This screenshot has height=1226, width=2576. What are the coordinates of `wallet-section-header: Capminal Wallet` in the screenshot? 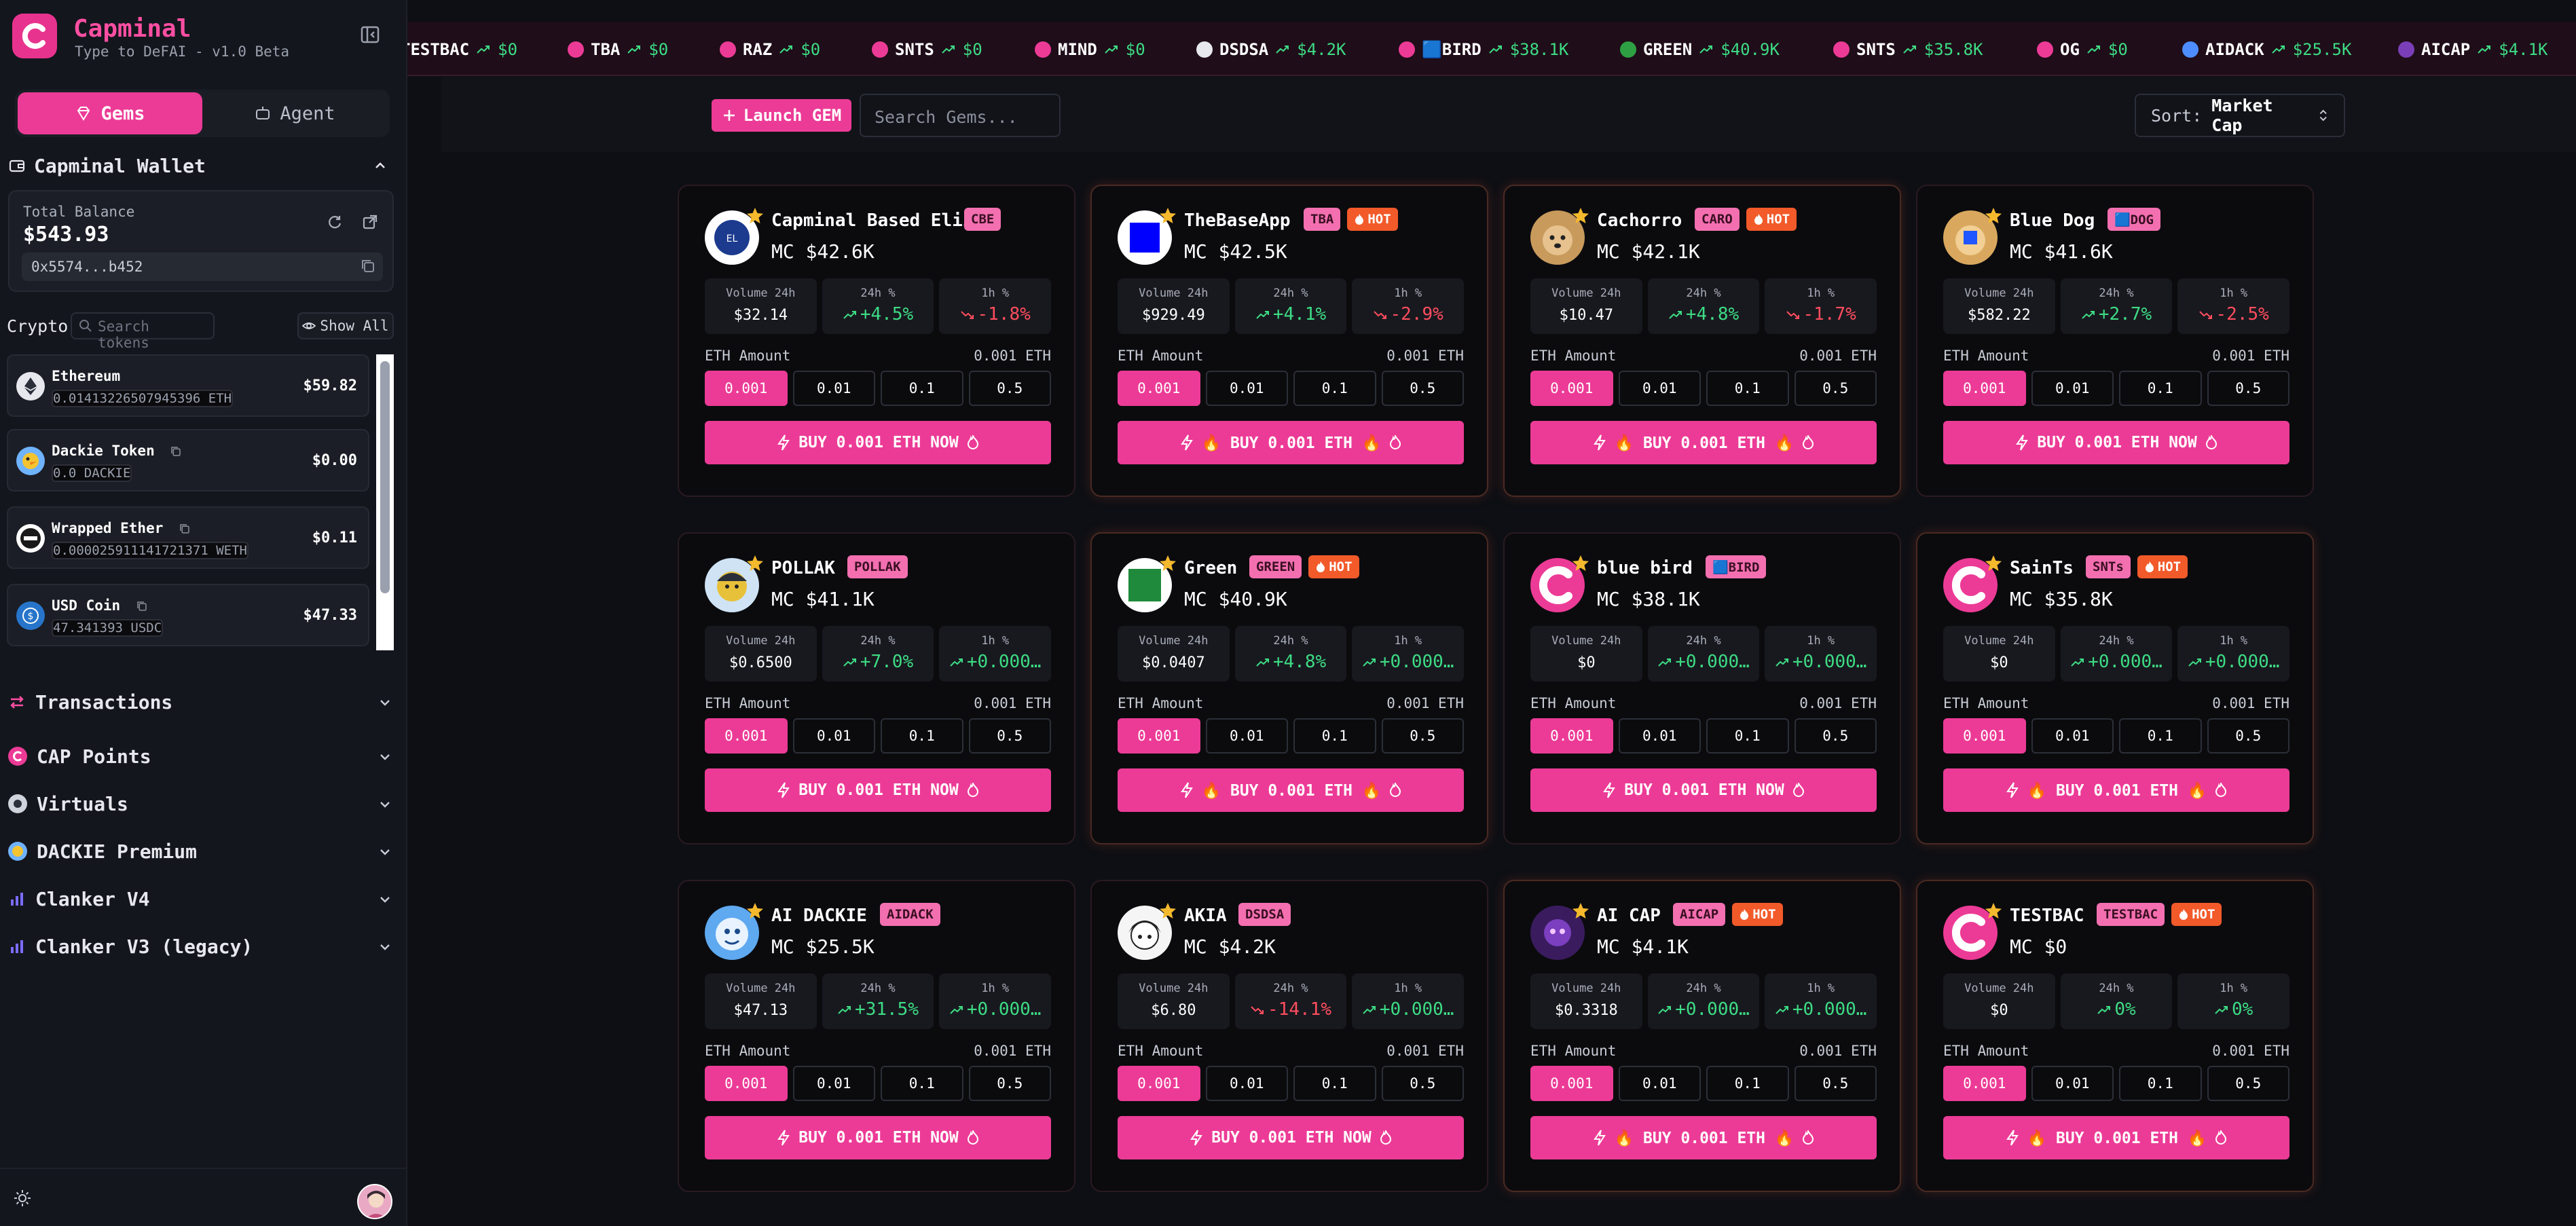 It's located at (200, 166).